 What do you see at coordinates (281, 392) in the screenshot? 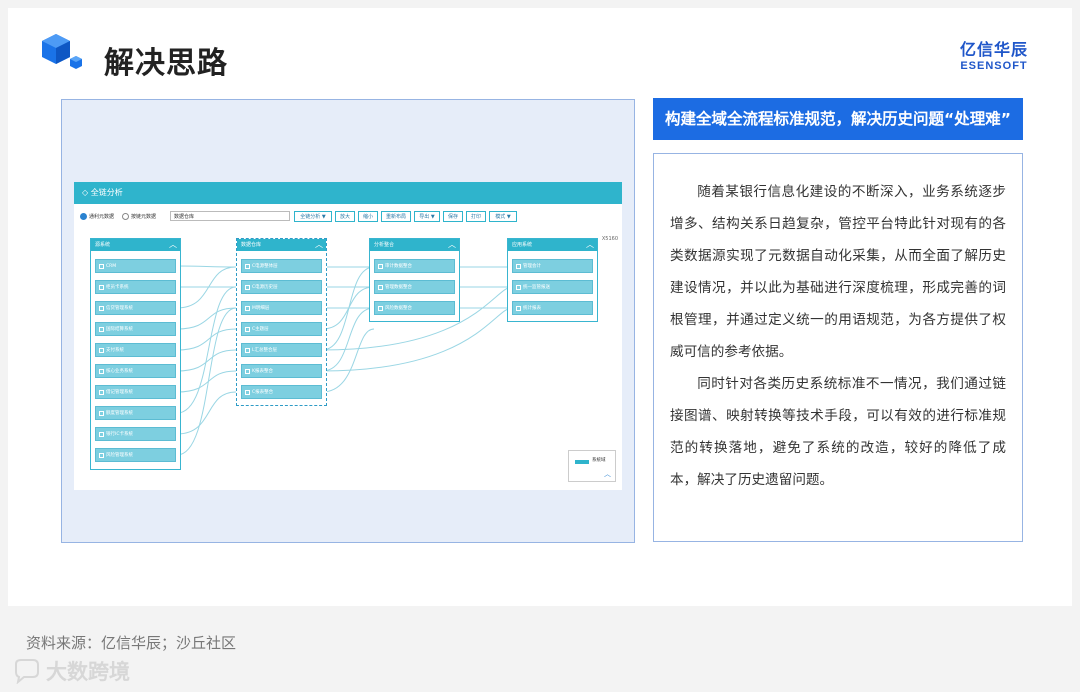
I see `node-item: C报表整合` at bounding box center [281, 392].